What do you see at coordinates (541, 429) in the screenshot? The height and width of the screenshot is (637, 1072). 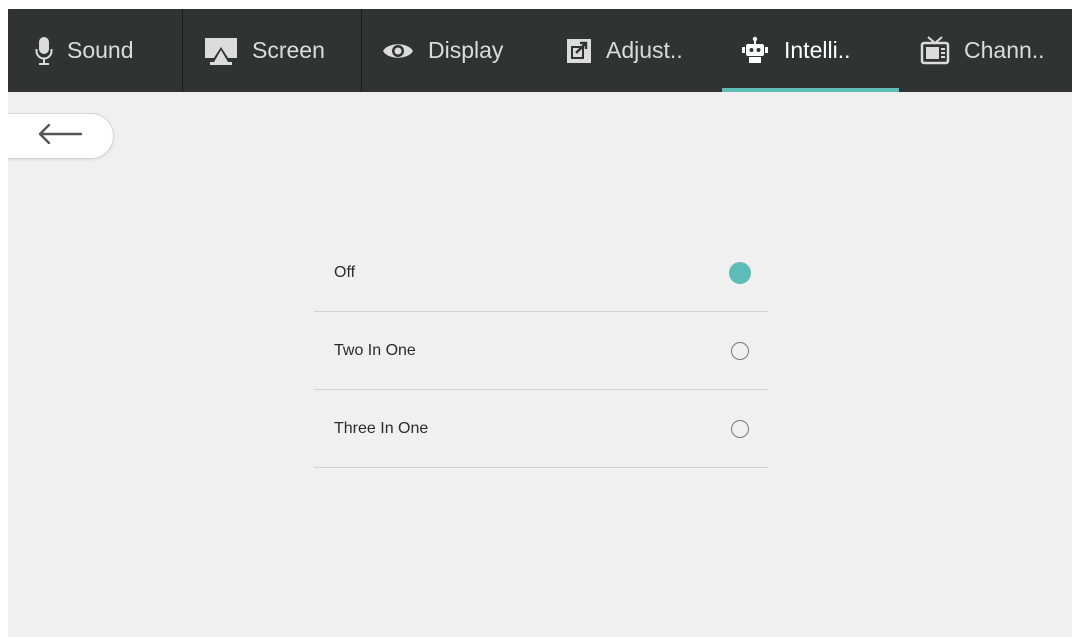 I see `option-three-in-one: Three In One` at bounding box center [541, 429].